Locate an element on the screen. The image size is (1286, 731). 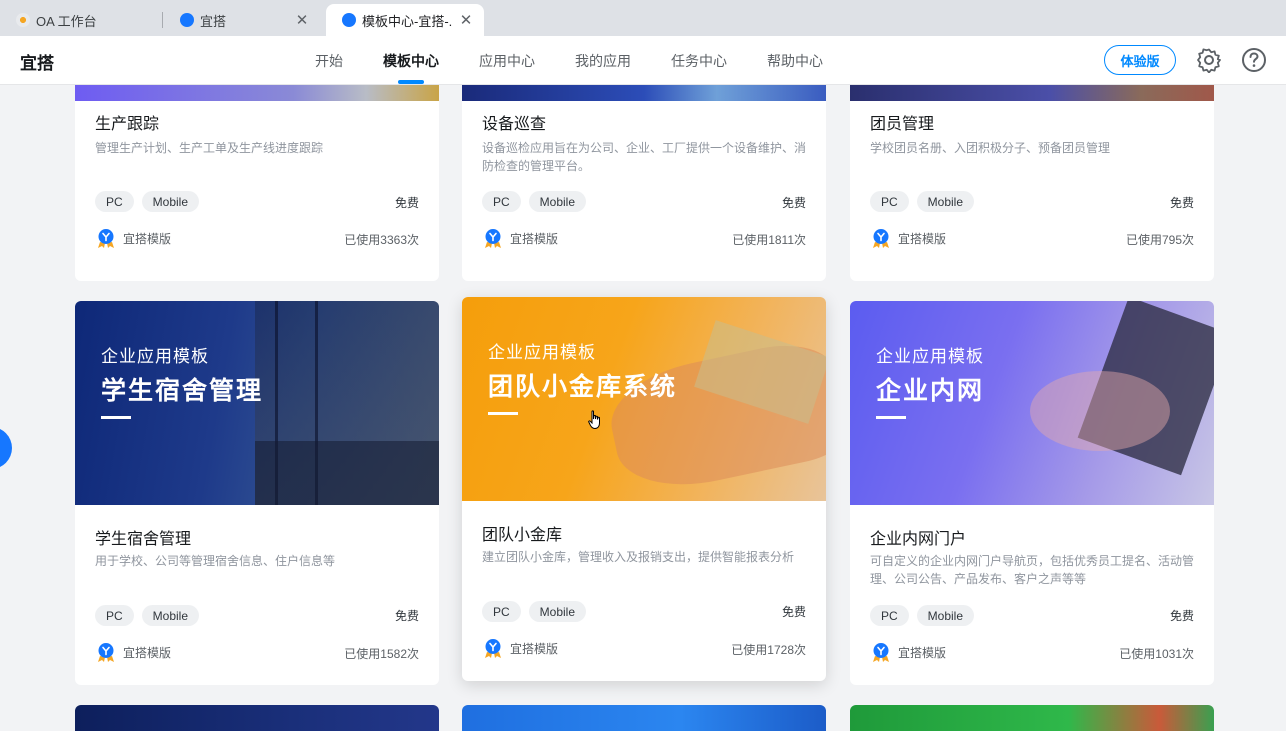
card-description: 管理生产计划、生产工单及生产线进度跟踪 is located at coordinates (209, 148).